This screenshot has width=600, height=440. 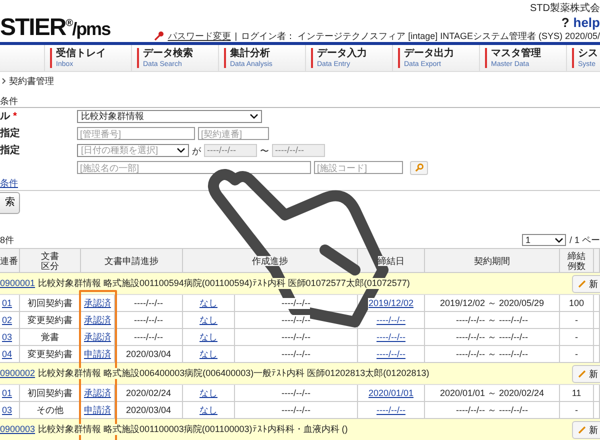 I want to click on column-header: 作成進捗, so click(x=270, y=261).